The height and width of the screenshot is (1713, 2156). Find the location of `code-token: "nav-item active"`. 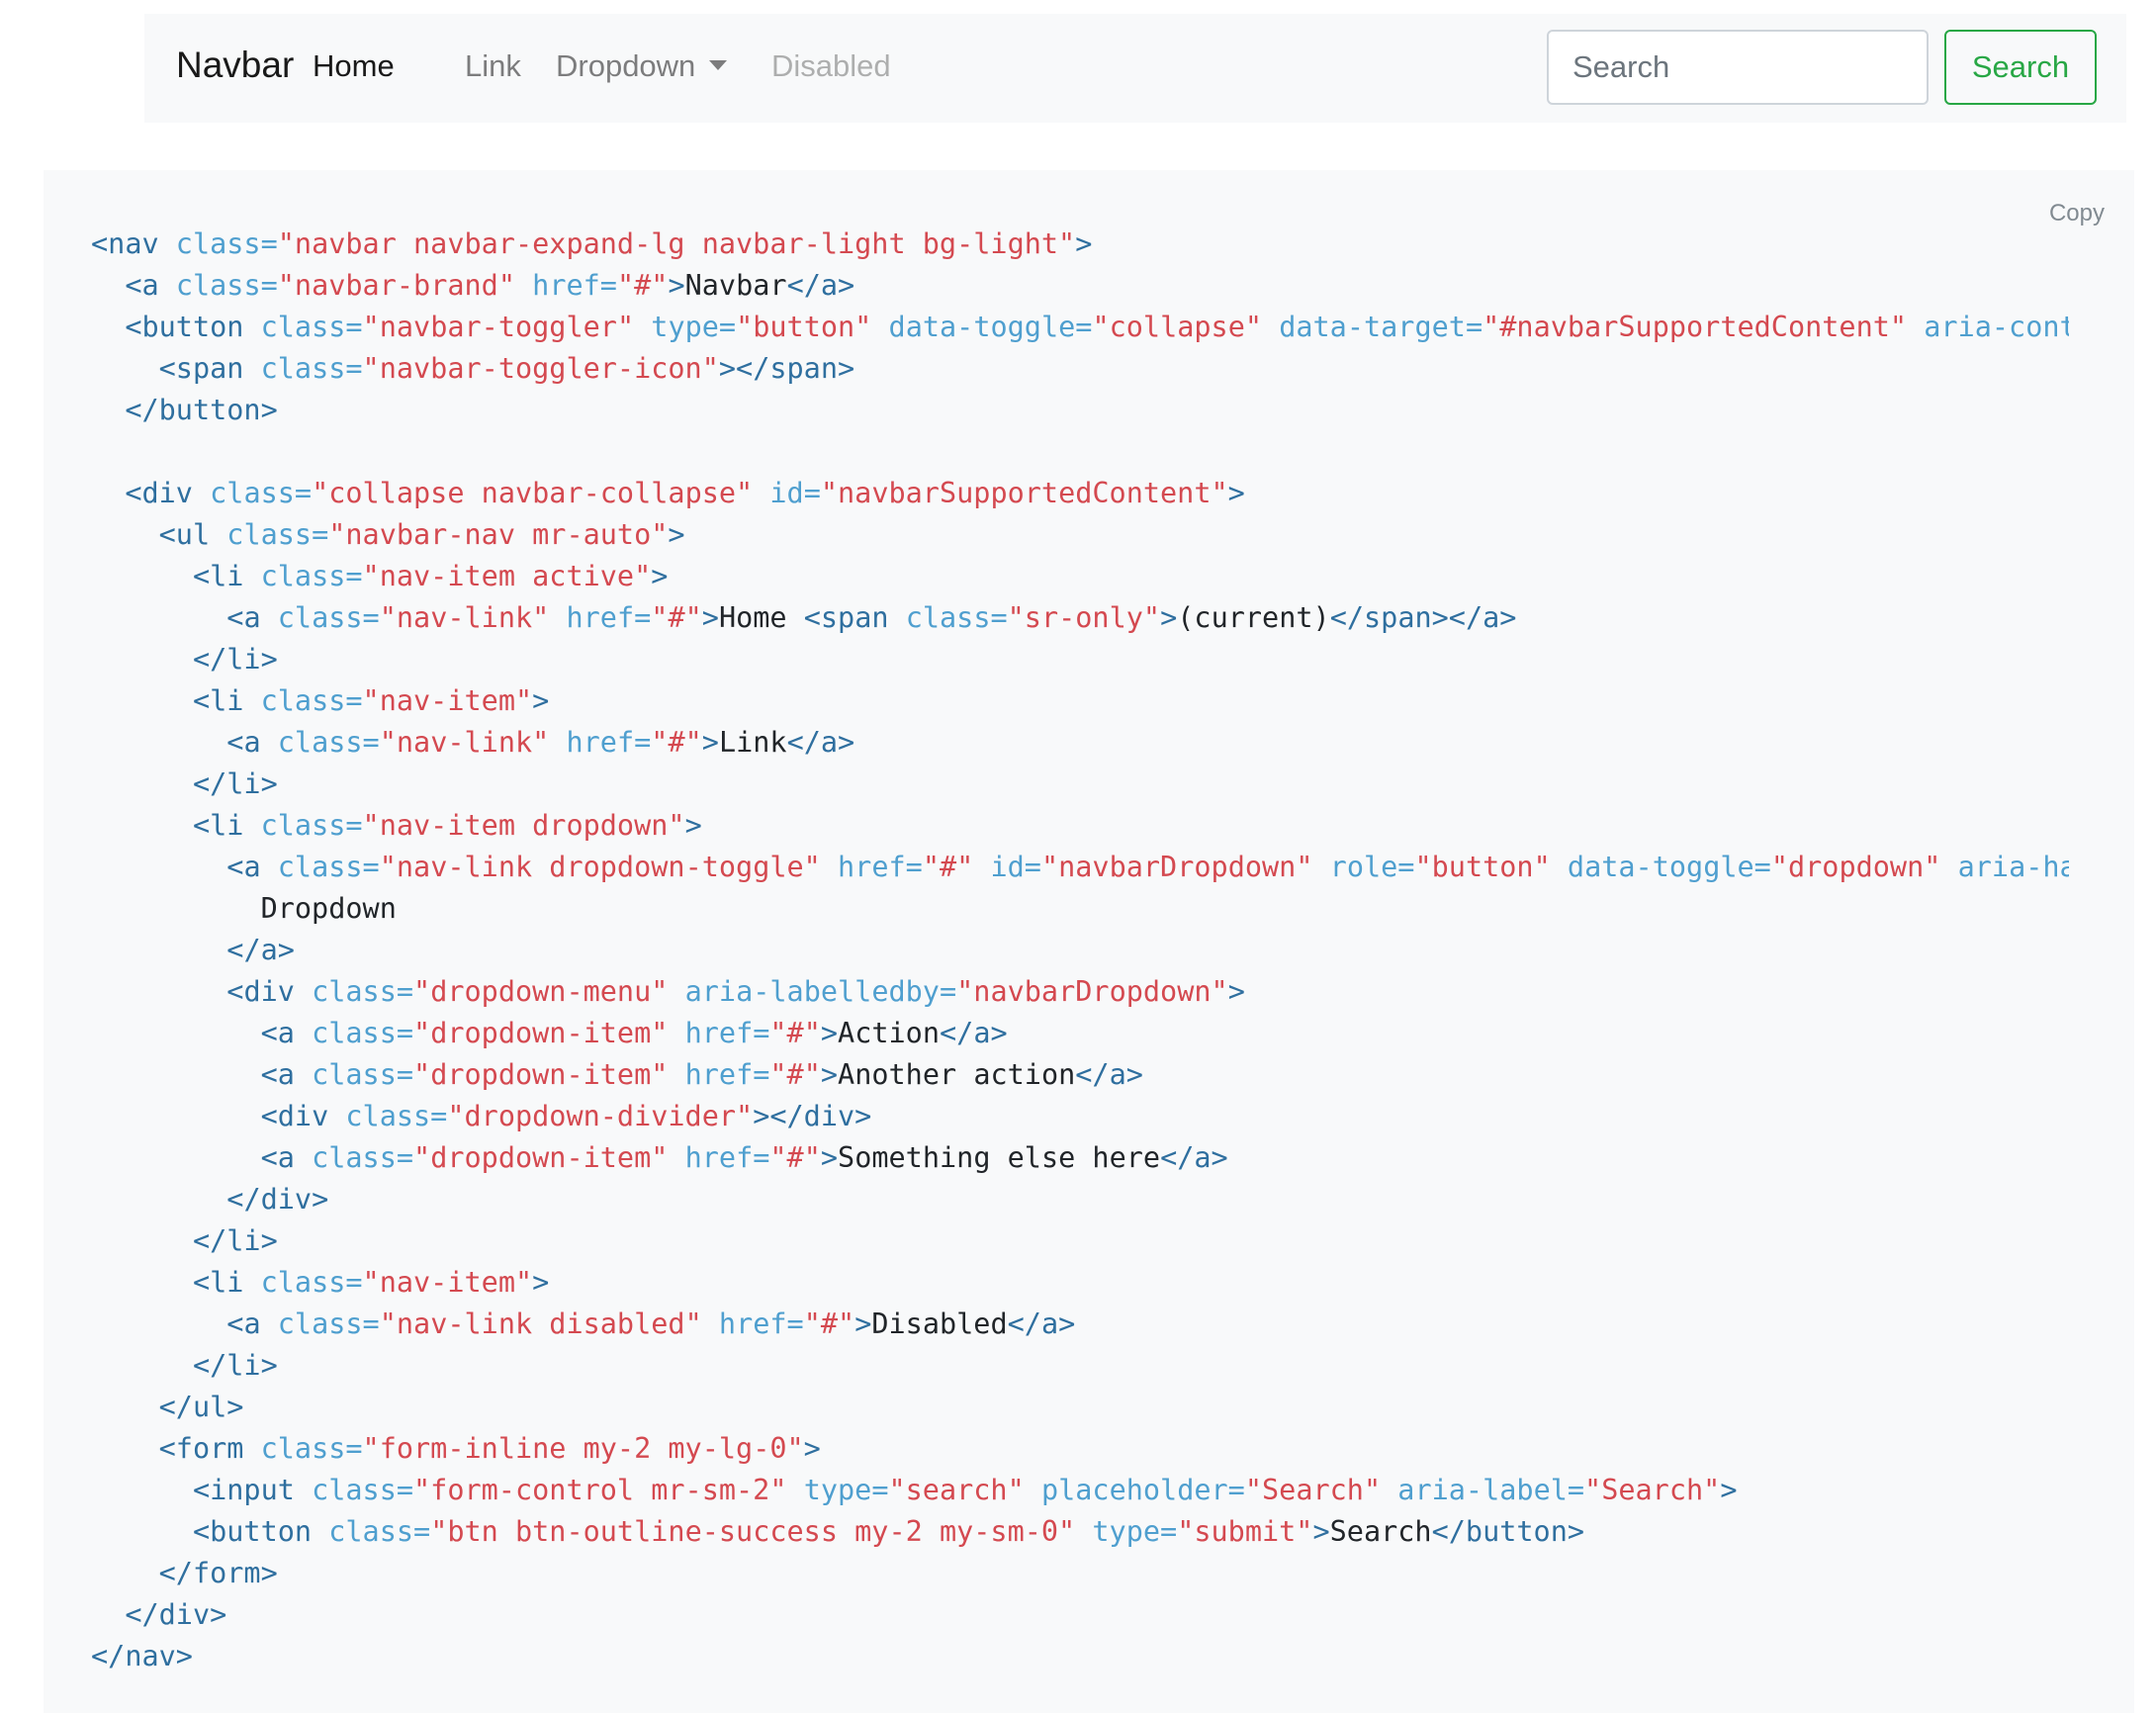

code-token: "nav-item active" is located at coordinates (507, 576).